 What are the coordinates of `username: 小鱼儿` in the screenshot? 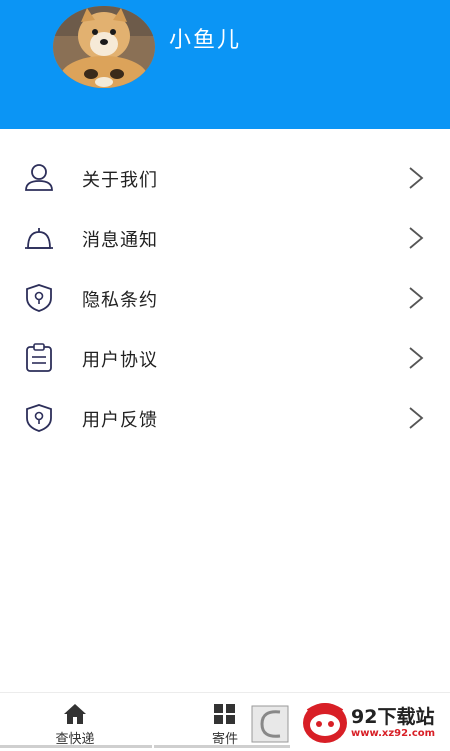 It's located at (205, 40).